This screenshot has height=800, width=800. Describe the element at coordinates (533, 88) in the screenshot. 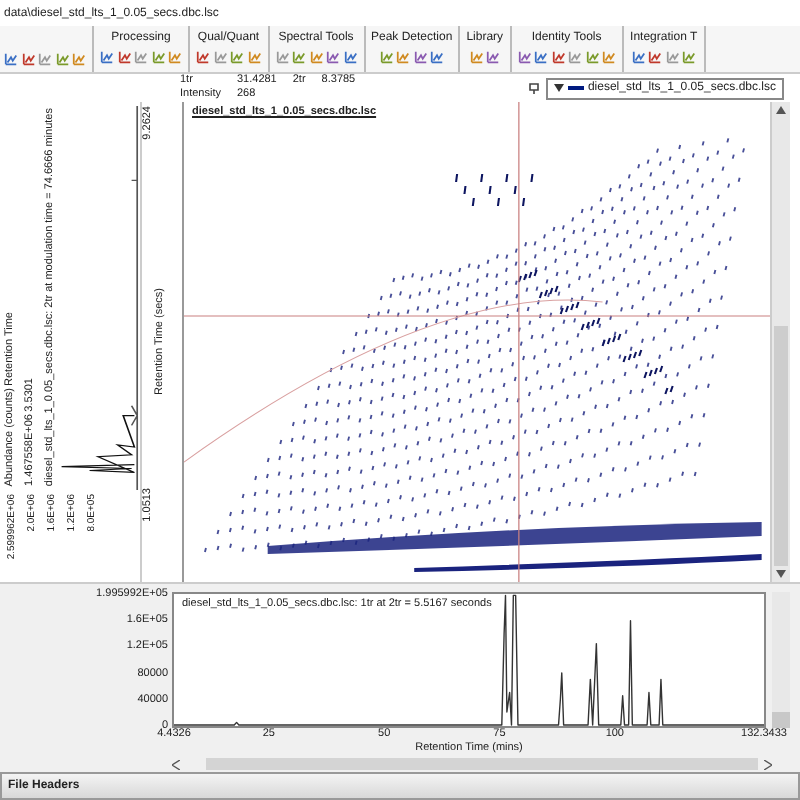

I see `pin-icon` at that location.